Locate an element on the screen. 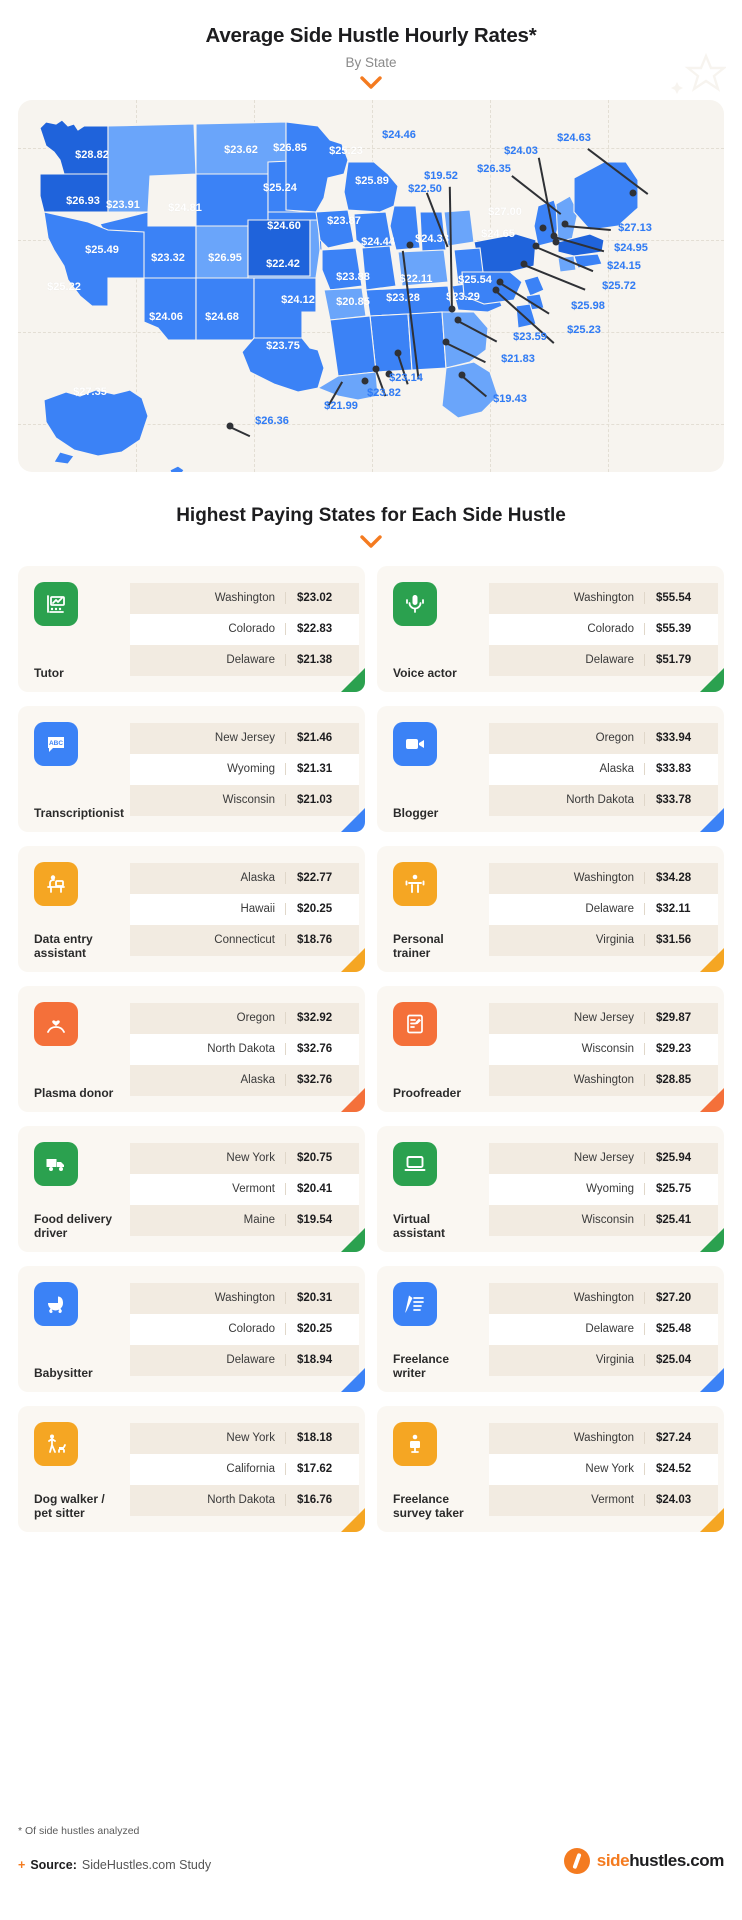  state-value-label: $26.93 is located at coordinates (83, 201).